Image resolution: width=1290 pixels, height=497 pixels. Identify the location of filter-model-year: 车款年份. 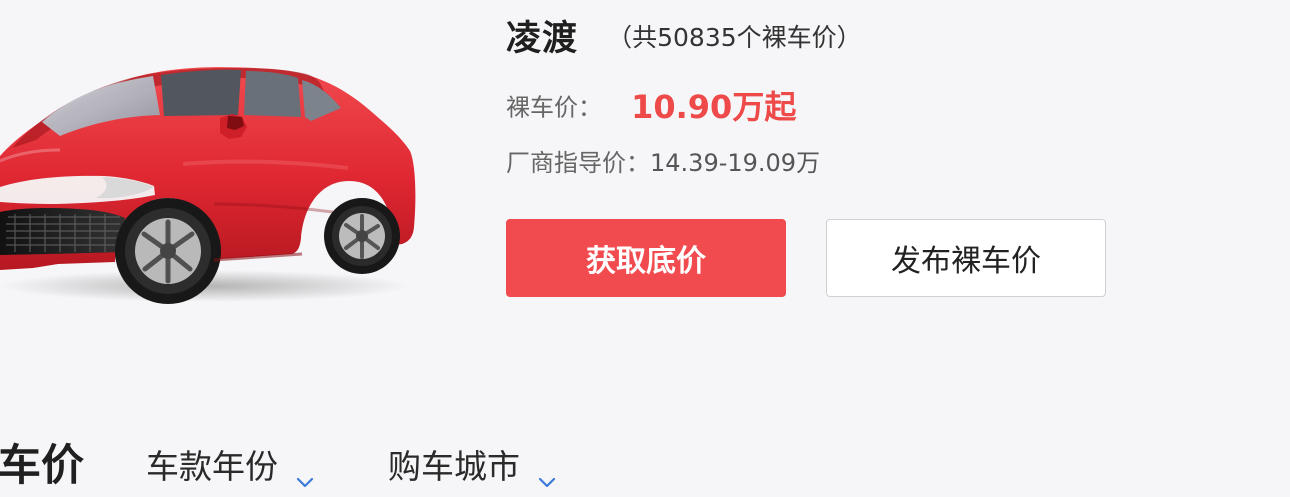
(230, 464).